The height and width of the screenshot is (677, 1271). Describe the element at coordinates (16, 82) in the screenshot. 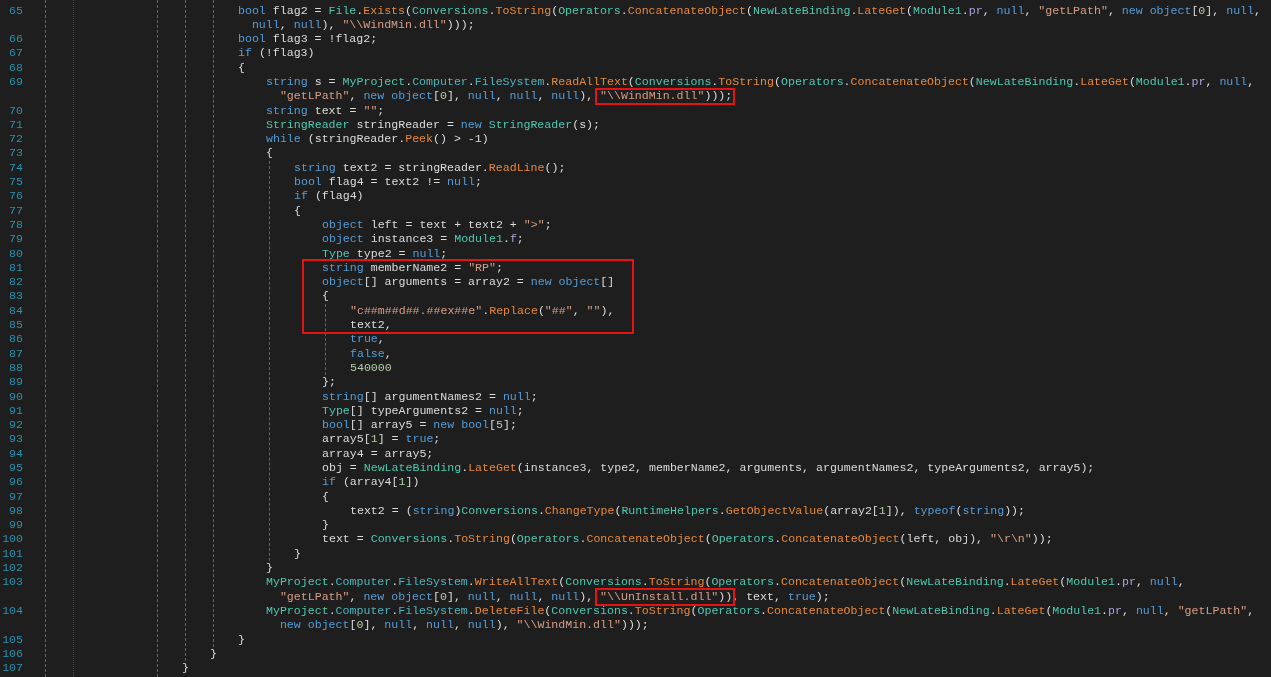

I see `line-number: 69` at that location.